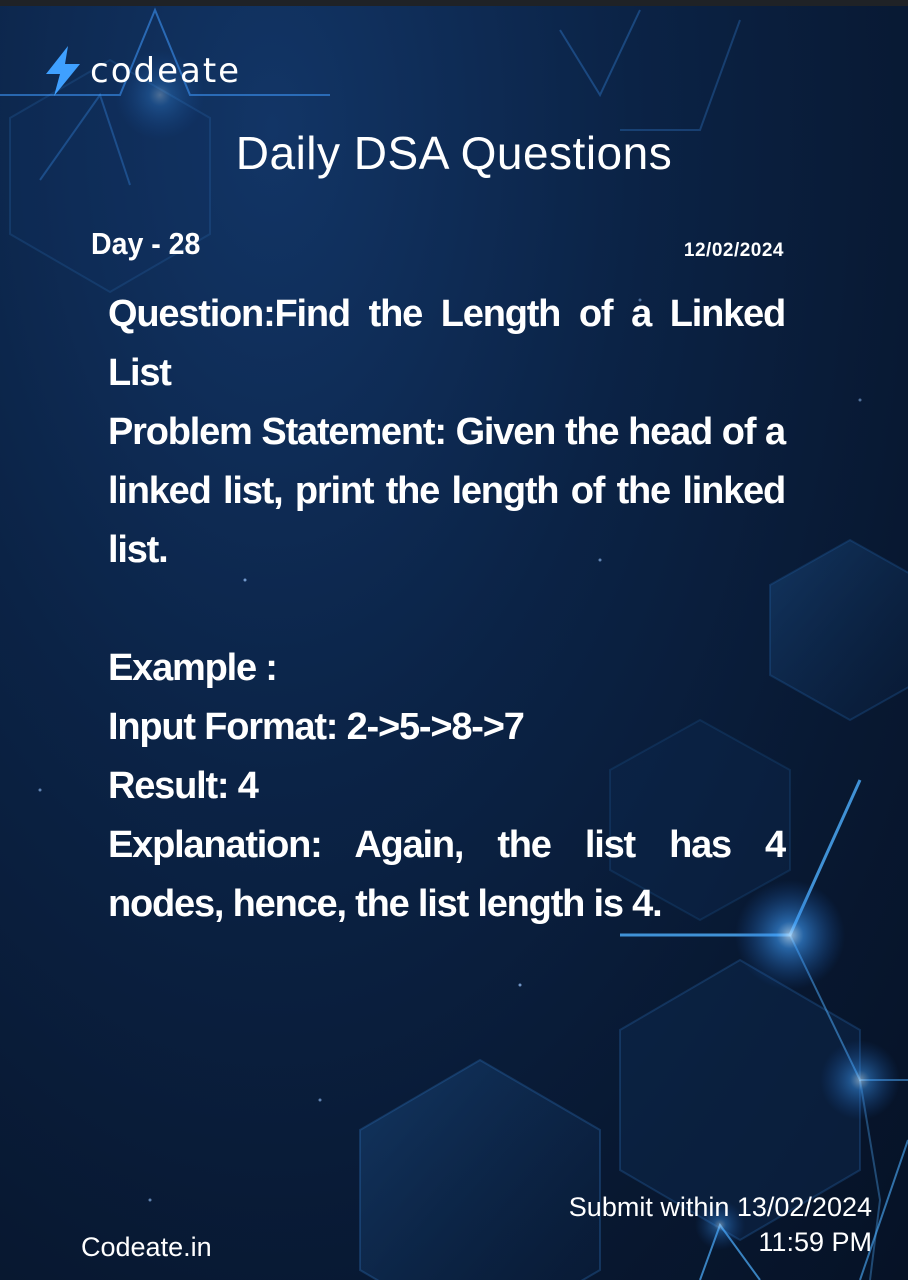 The height and width of the screenshot is (1280, 908). I want to click on example-input: Input Format: 2->5->8->7, so click(316, 727).